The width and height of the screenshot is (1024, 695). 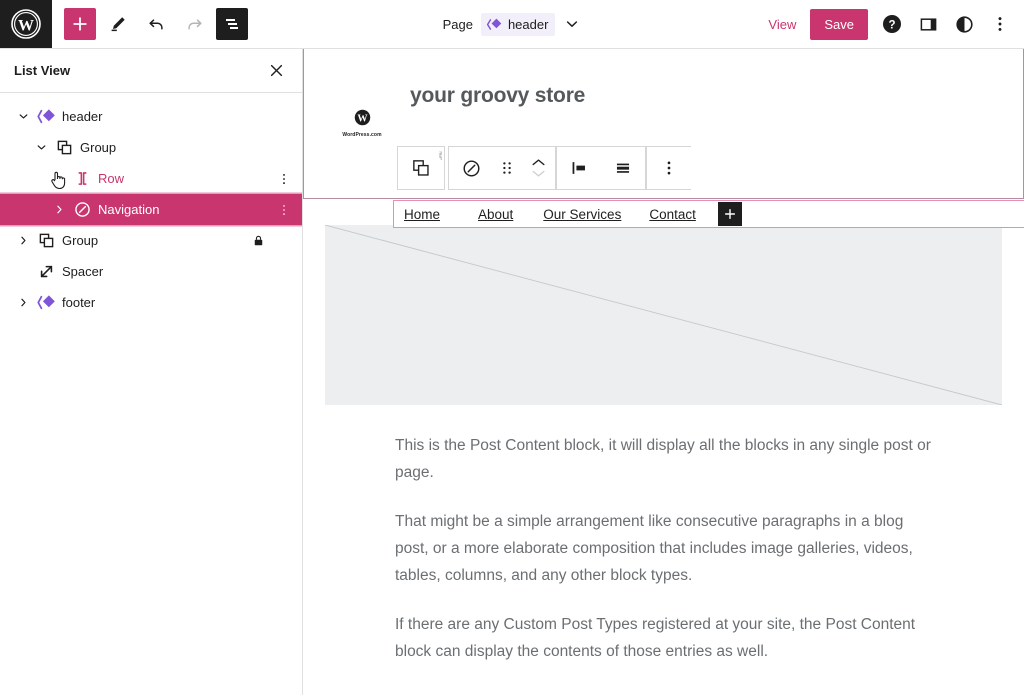 What do you see at coordinates (151, 178) in the screenshot?
I see `sidebar-item-row-2: Row` at bounding box center [151, 178].